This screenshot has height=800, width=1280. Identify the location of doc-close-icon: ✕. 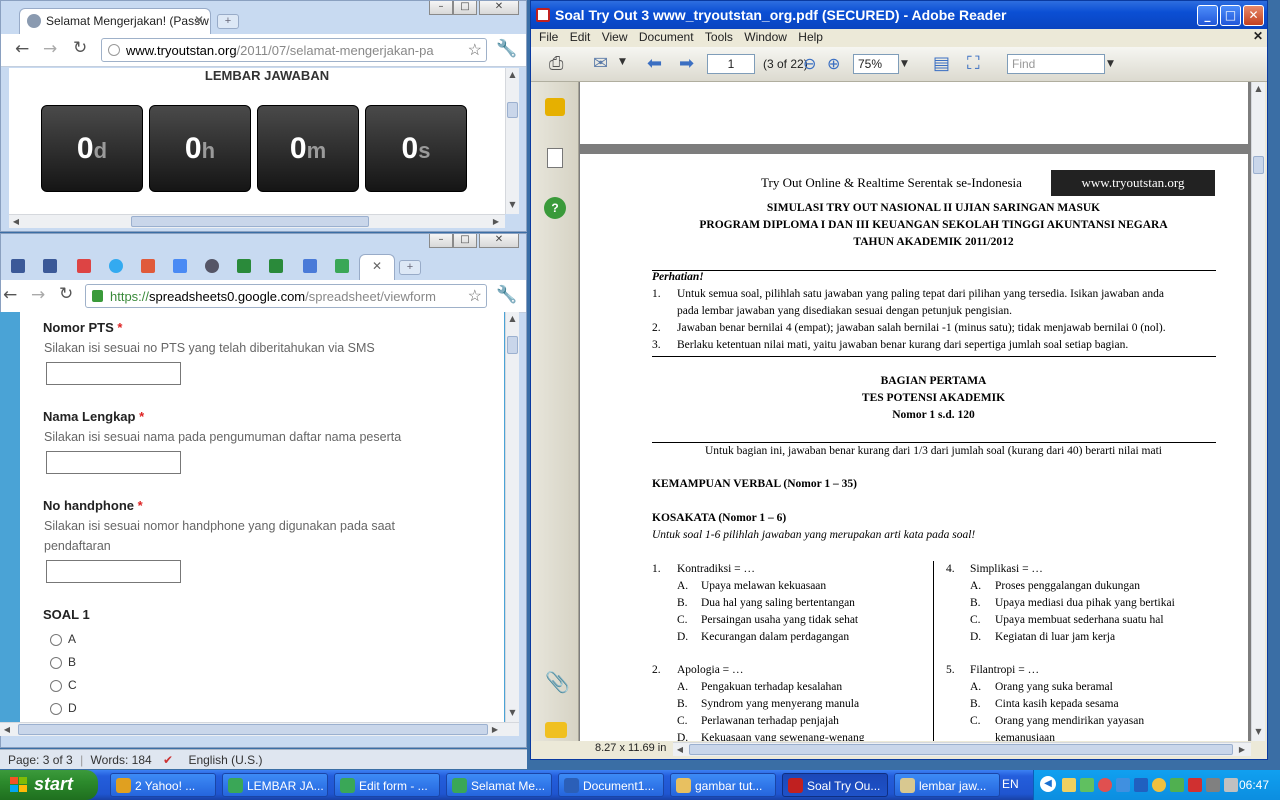
(1258, 36).